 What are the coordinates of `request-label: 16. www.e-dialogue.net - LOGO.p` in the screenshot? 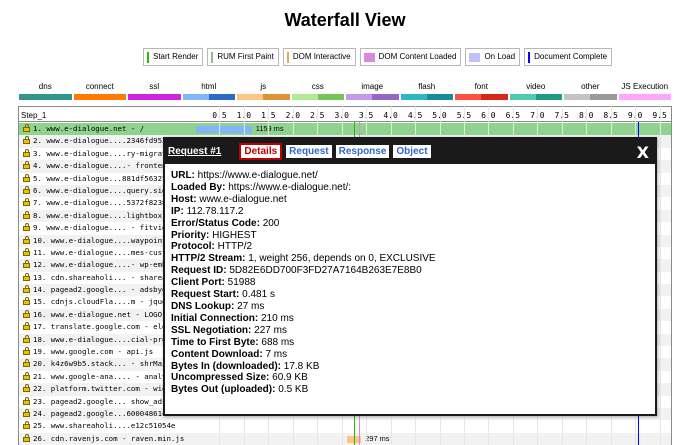 It's located at (102, 314).